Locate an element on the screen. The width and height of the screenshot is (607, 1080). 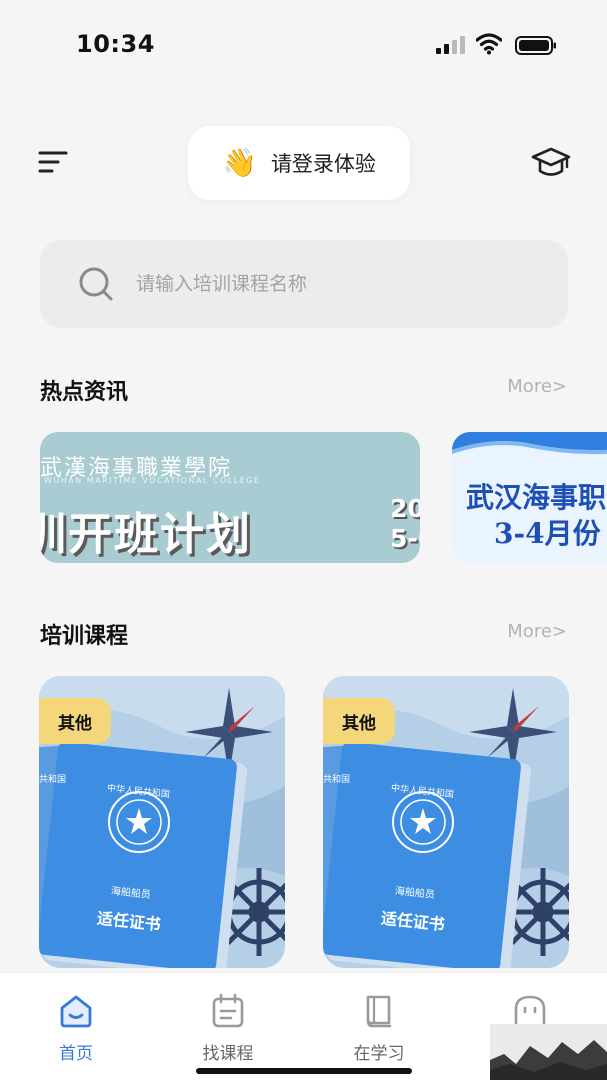
tab-label: 首页 is located at coordinates (76, 1054).